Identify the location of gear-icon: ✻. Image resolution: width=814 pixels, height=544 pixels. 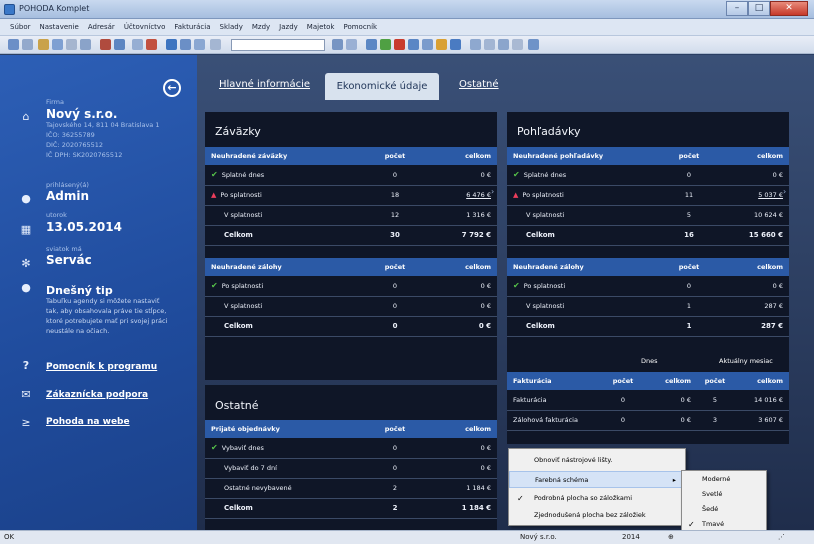
(26, 263).